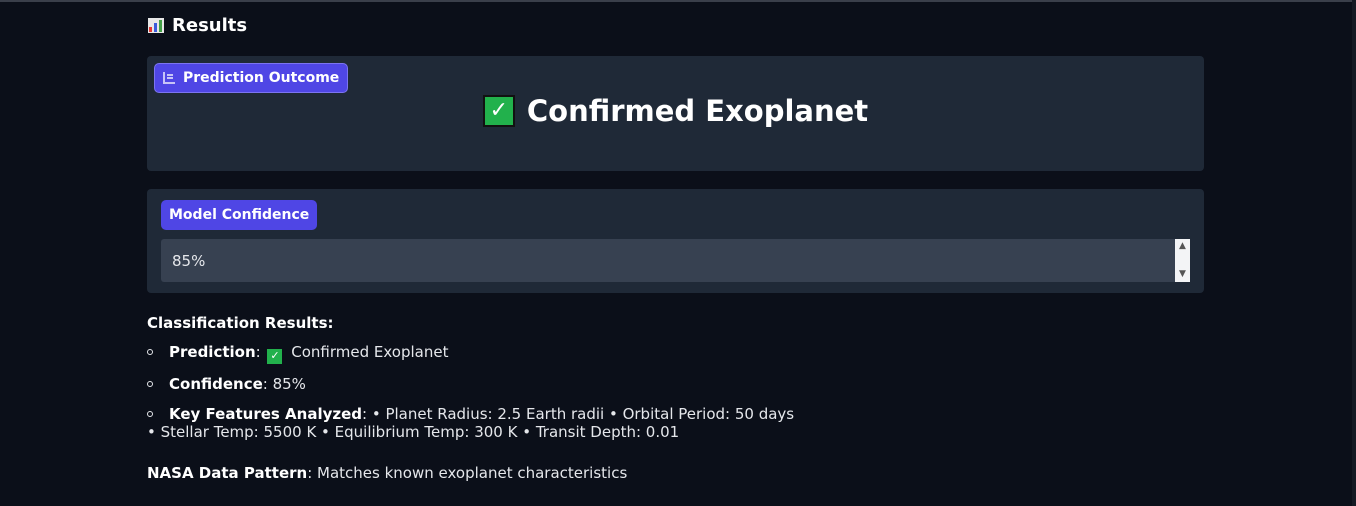 The height and width of the screenshot is (506, 1356). I want to click on prediction-label: Prediction, so click(212, 352).